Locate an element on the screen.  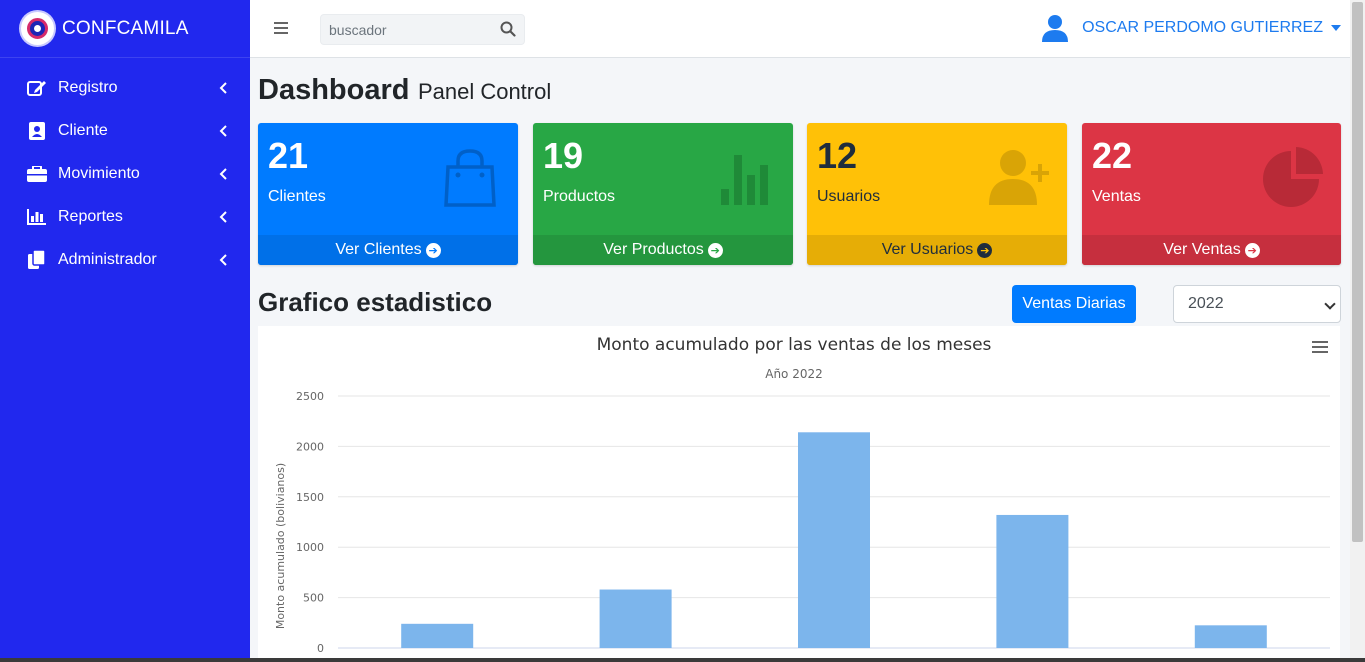
ver-productos-link: Ver Productos ➔ is located at coordinates (663, 250).